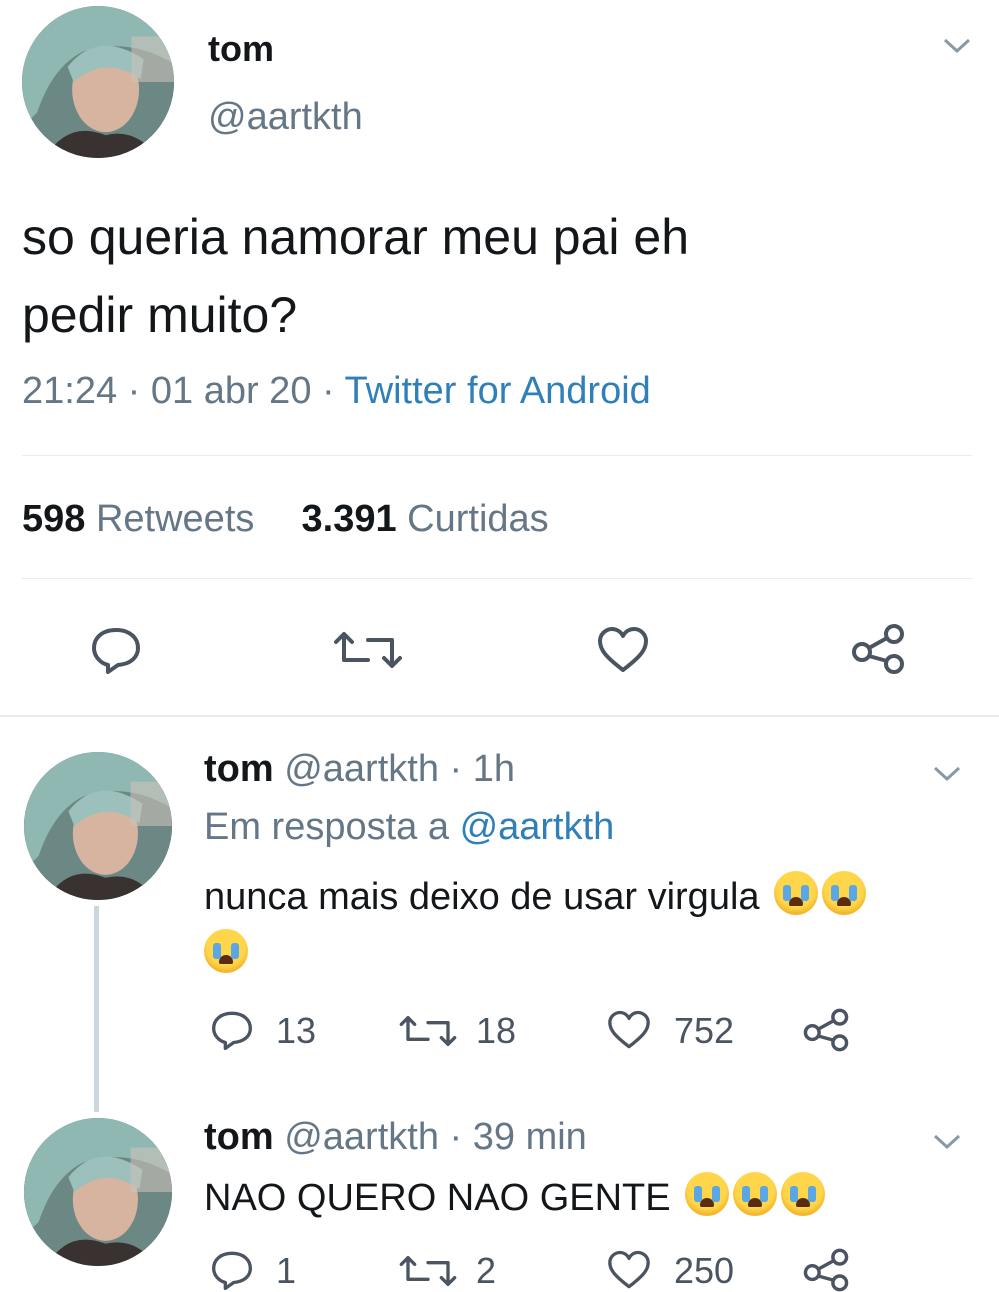 The width and height of the screenshot is (999, 1292). I want to click on reply-text: NAO QUERO NAO GENTE, so click(515, 1196).